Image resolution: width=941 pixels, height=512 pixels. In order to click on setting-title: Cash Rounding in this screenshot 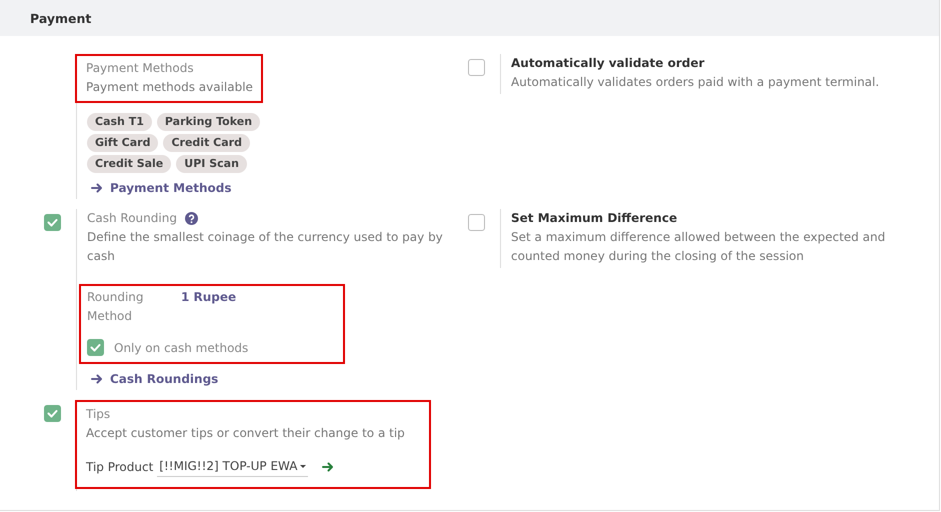, I will do `click(132, 218)`.